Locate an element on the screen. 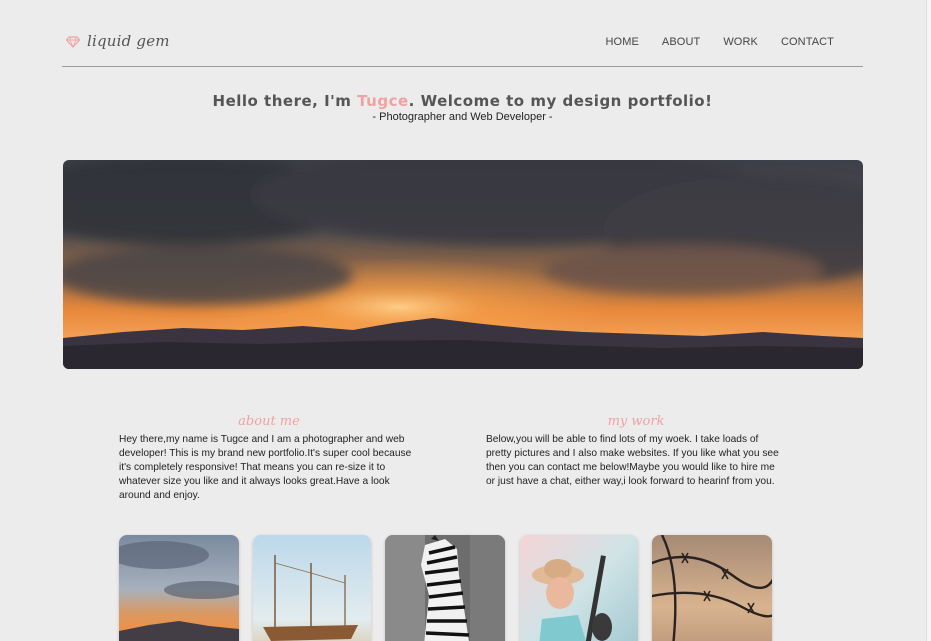  nav-home: HOME is located at coordinates (622, 42).